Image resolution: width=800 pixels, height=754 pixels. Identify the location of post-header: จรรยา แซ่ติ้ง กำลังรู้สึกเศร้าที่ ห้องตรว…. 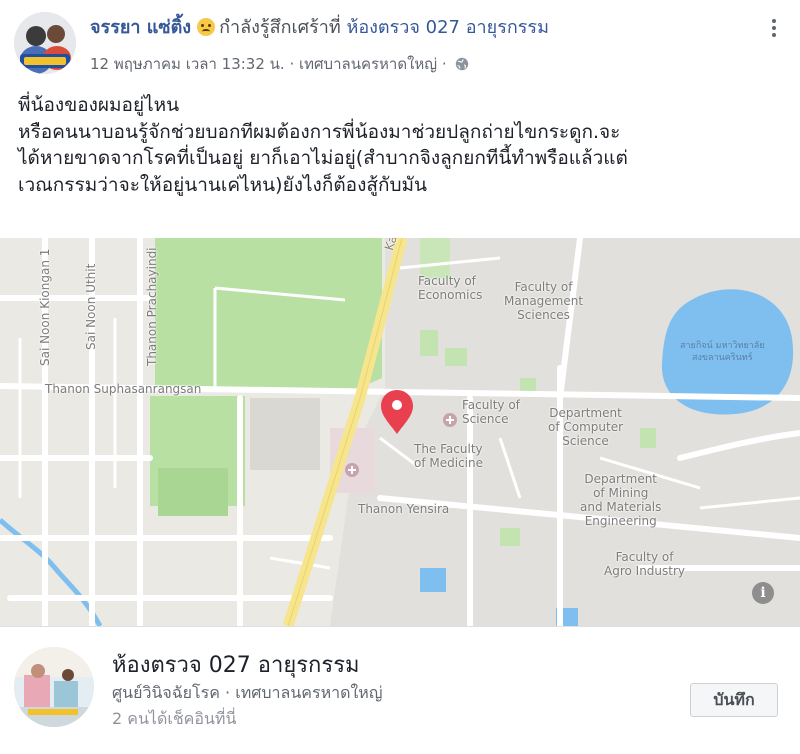
(400, 42).